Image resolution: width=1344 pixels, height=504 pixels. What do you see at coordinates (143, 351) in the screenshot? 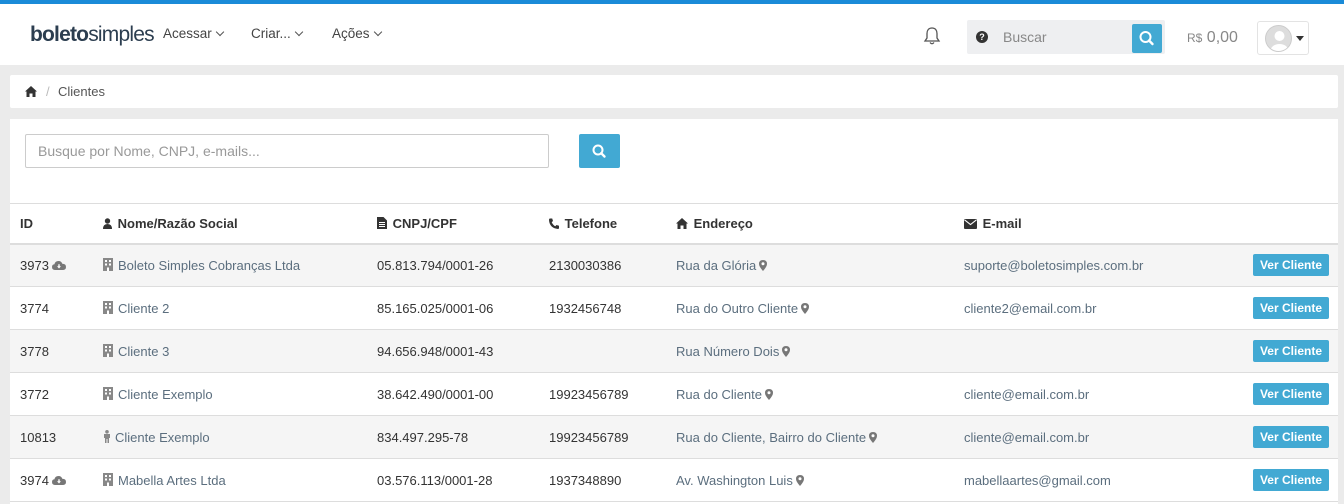
I see `client-name-link: Cliente 3` at bounding box center [143, 351].